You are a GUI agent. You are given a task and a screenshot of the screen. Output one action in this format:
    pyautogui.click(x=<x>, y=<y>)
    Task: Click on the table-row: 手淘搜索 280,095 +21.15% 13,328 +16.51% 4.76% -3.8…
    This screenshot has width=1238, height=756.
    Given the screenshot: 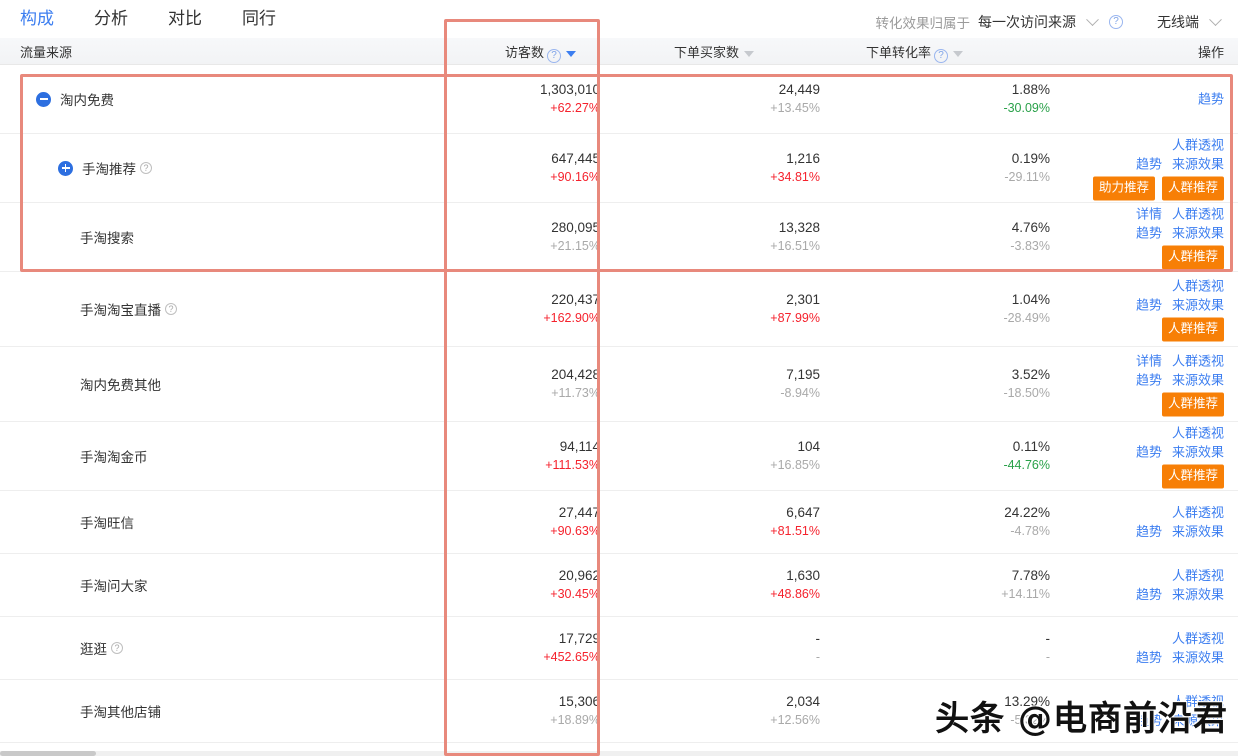 What is the action you would take?
    pyautogui.click(x=619, y=237)
    